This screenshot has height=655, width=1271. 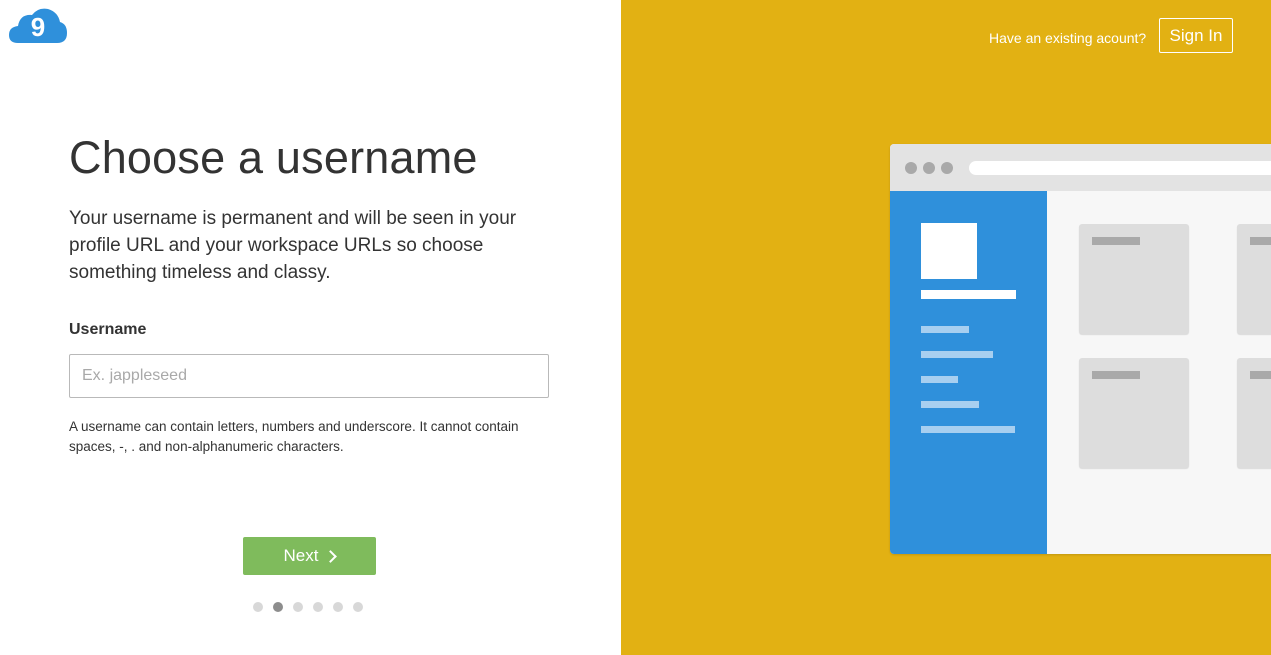 I want to click on next-button-label: Next, so click(x=301, y=555).